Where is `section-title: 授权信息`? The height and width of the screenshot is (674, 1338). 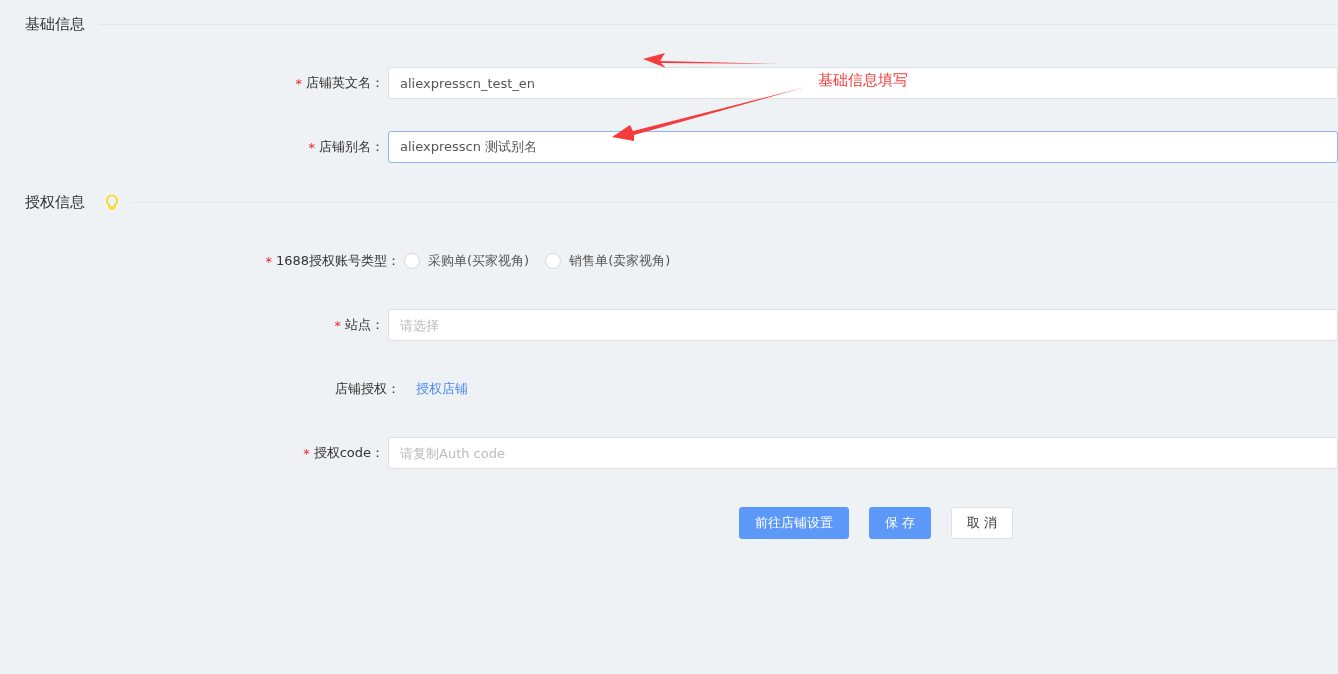
section-title: 授权信息 is located at coordinates (55, 202).